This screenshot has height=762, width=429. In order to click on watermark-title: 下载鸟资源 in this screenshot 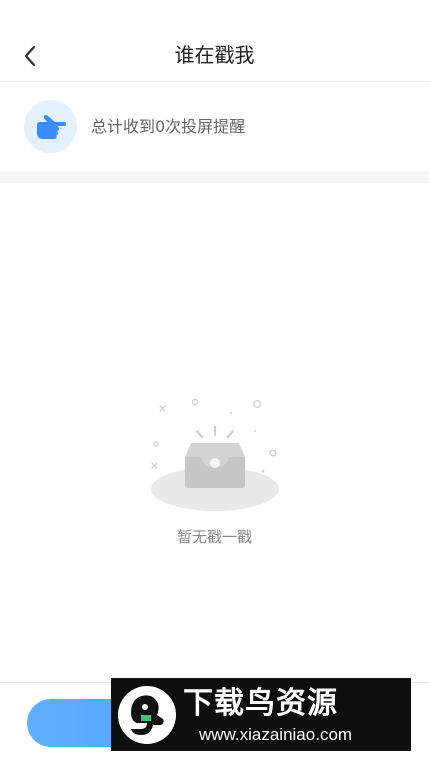, I will do `click(260, 703)`.